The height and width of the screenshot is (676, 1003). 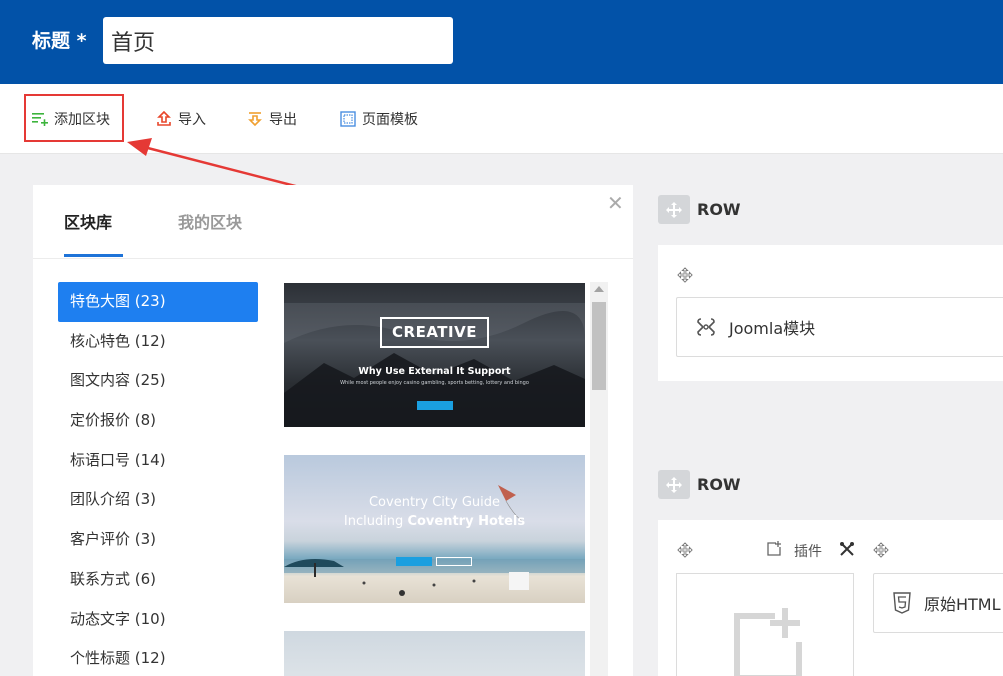 What do you see at coordinates (434, 332) in the screenshot?
I see `thumb-title: CREATIVE` at bounding box center [434, 332].